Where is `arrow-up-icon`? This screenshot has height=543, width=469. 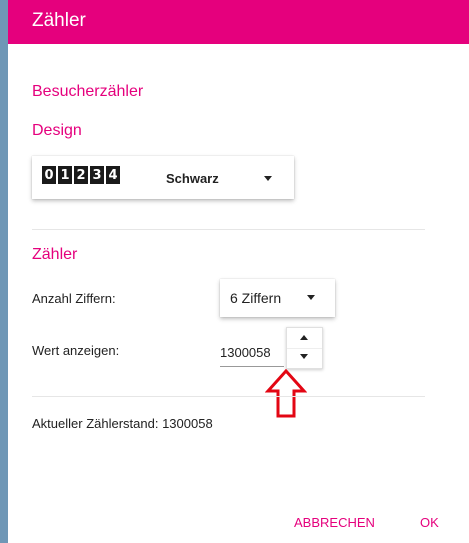 arrow-up-icon is located at coordinates (304, 337).